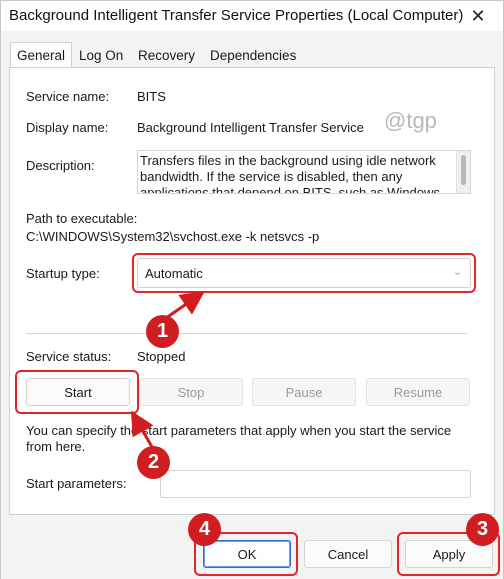  Describe the element at coordinates (410, 120) in the screenshot. I see `watermark: @tgp` at that location.